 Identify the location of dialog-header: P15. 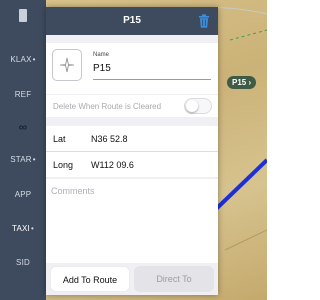
(132, 21).